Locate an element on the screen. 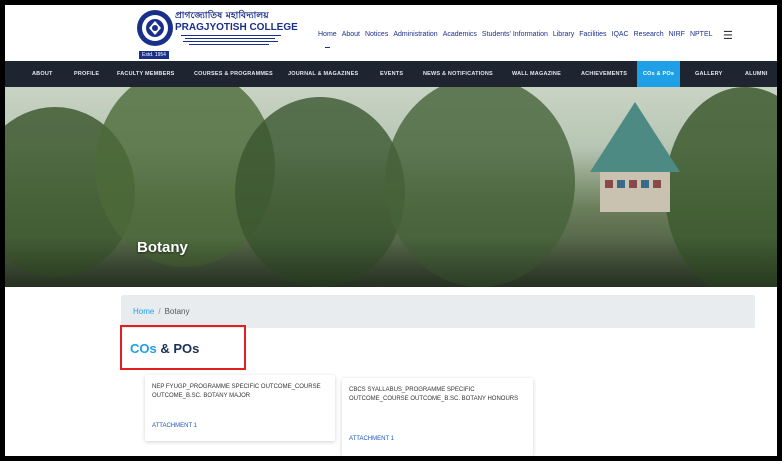 The width and height of the screenshot is (782, 461). estd-badge: Estd. 1954 is located at coordinates (154, 55).